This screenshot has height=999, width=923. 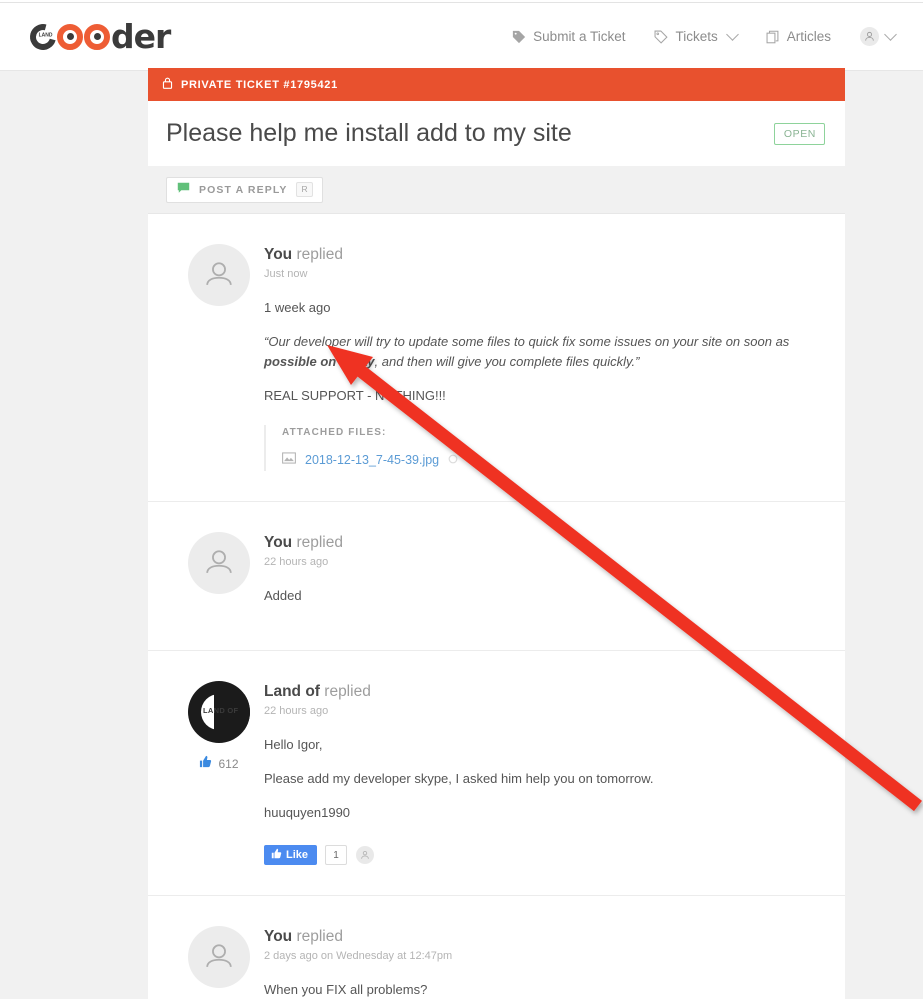 I want to click on main-nav: Submit a Ticket Tickets Articles, so click(x=704, y=36).